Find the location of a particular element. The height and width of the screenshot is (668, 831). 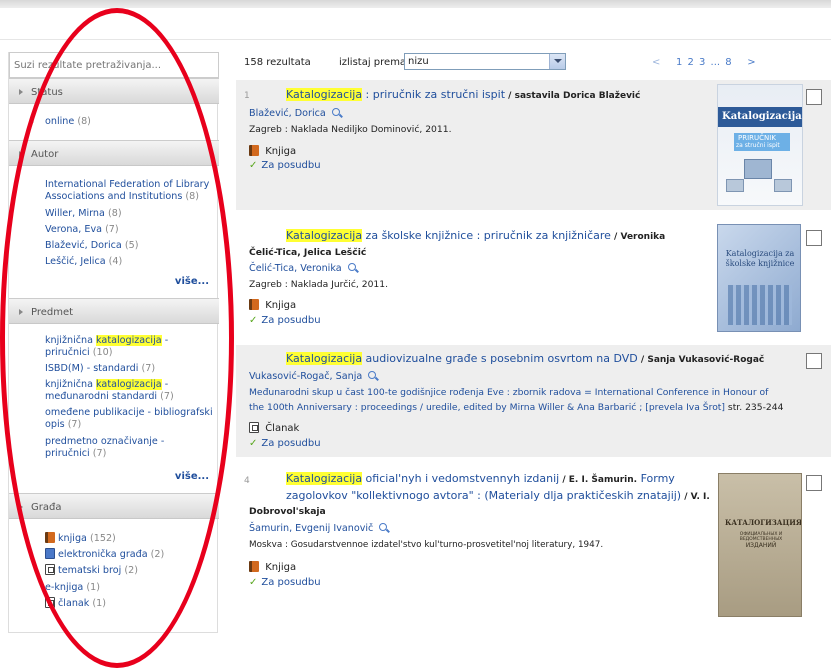

facet-item-material: e-knjiga (1) is located at coordinates (72, 588).